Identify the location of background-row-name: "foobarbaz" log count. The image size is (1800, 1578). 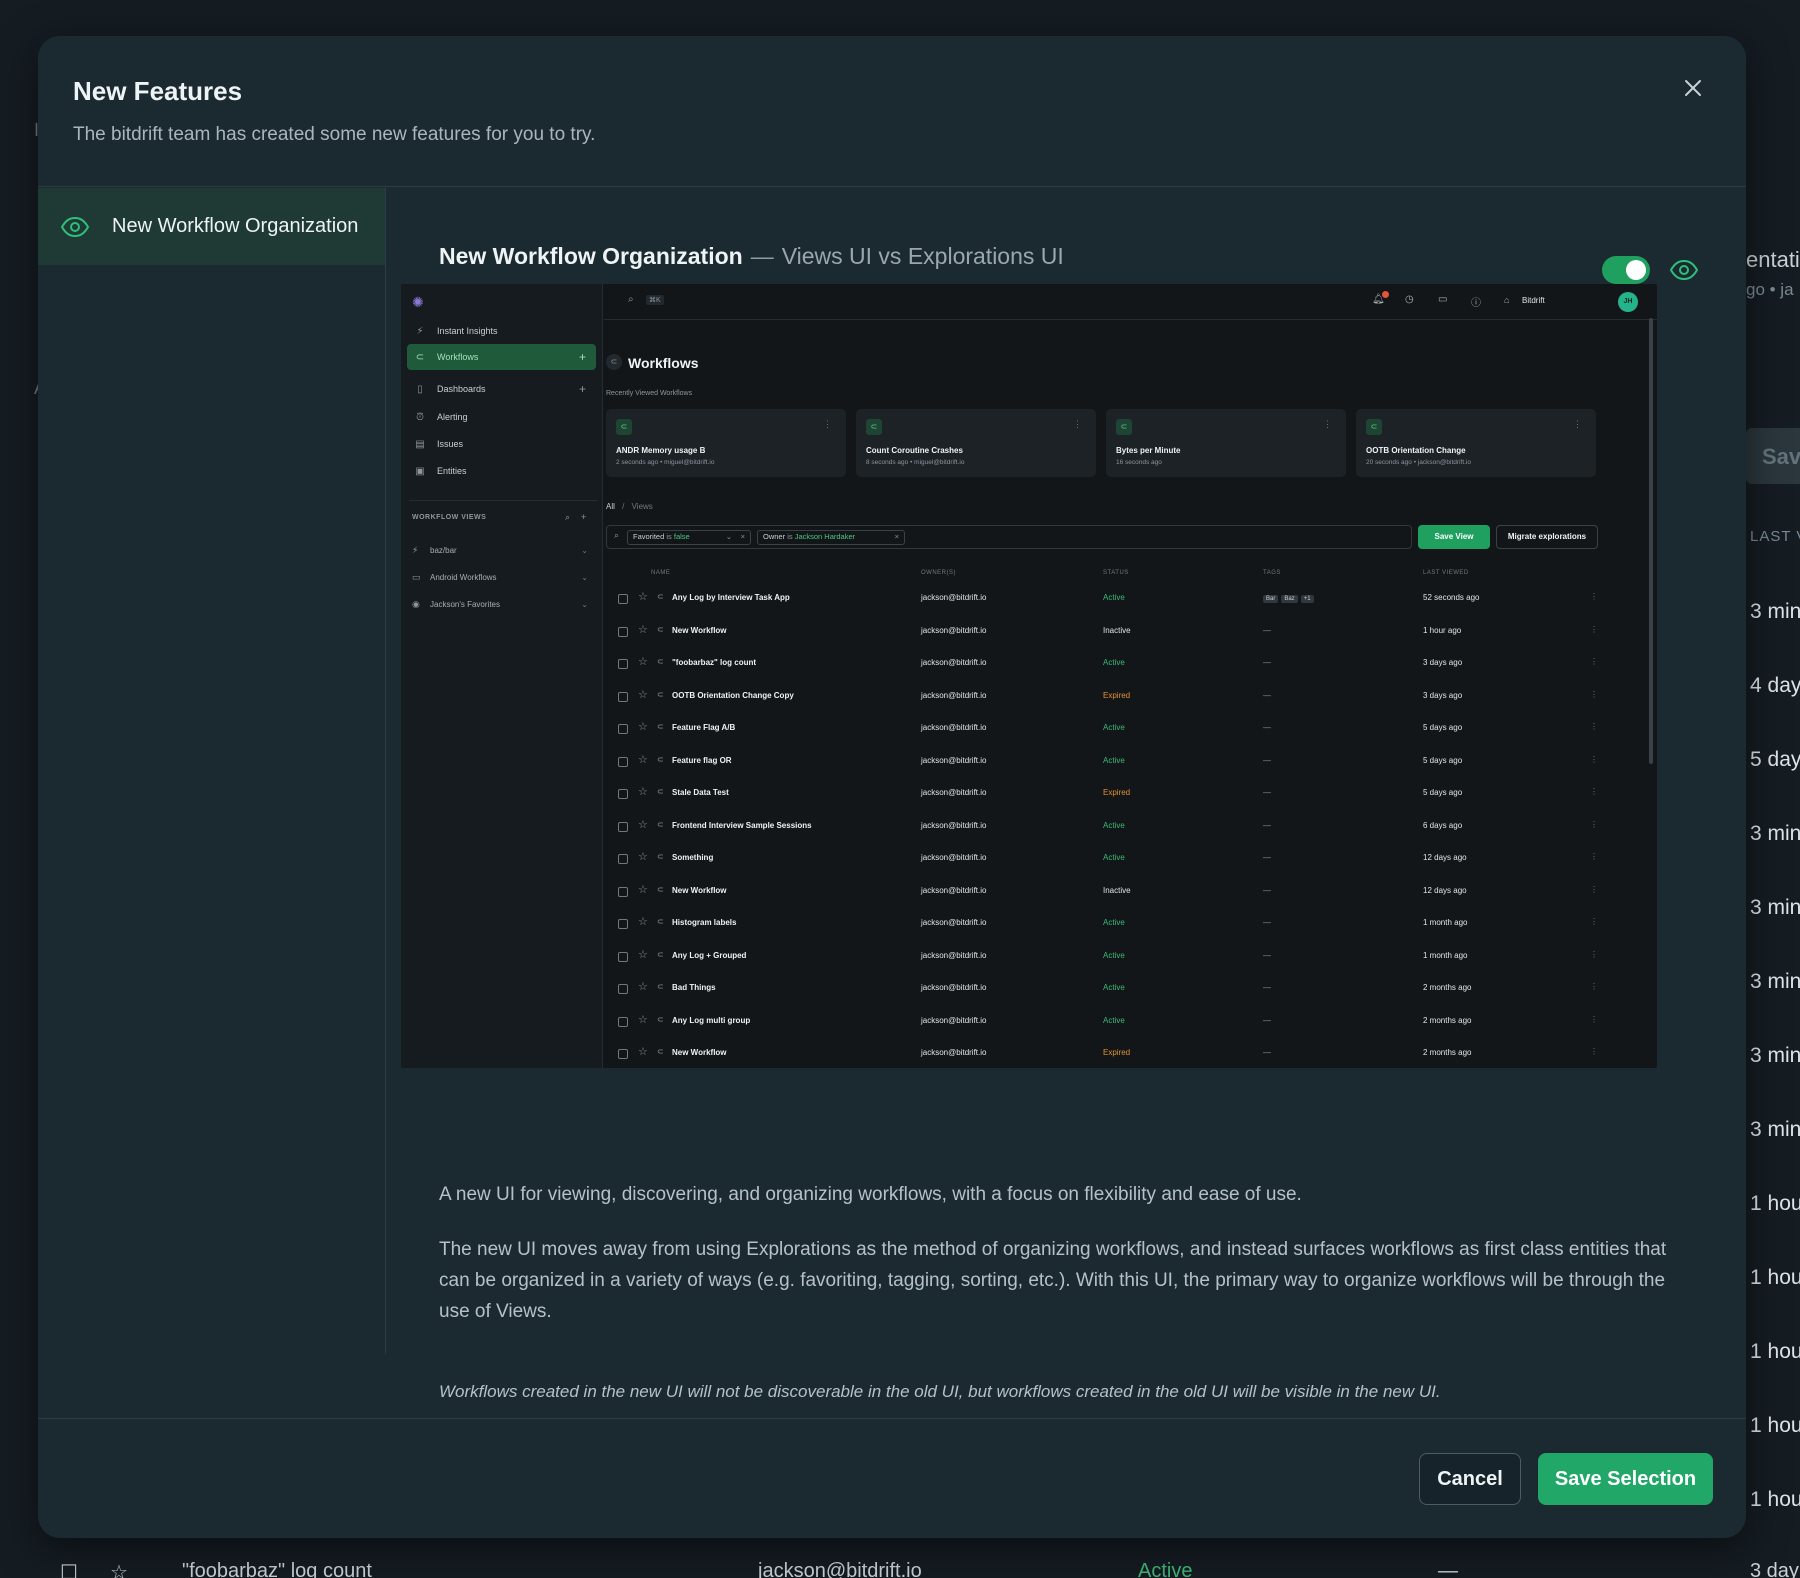
(277, 1569).